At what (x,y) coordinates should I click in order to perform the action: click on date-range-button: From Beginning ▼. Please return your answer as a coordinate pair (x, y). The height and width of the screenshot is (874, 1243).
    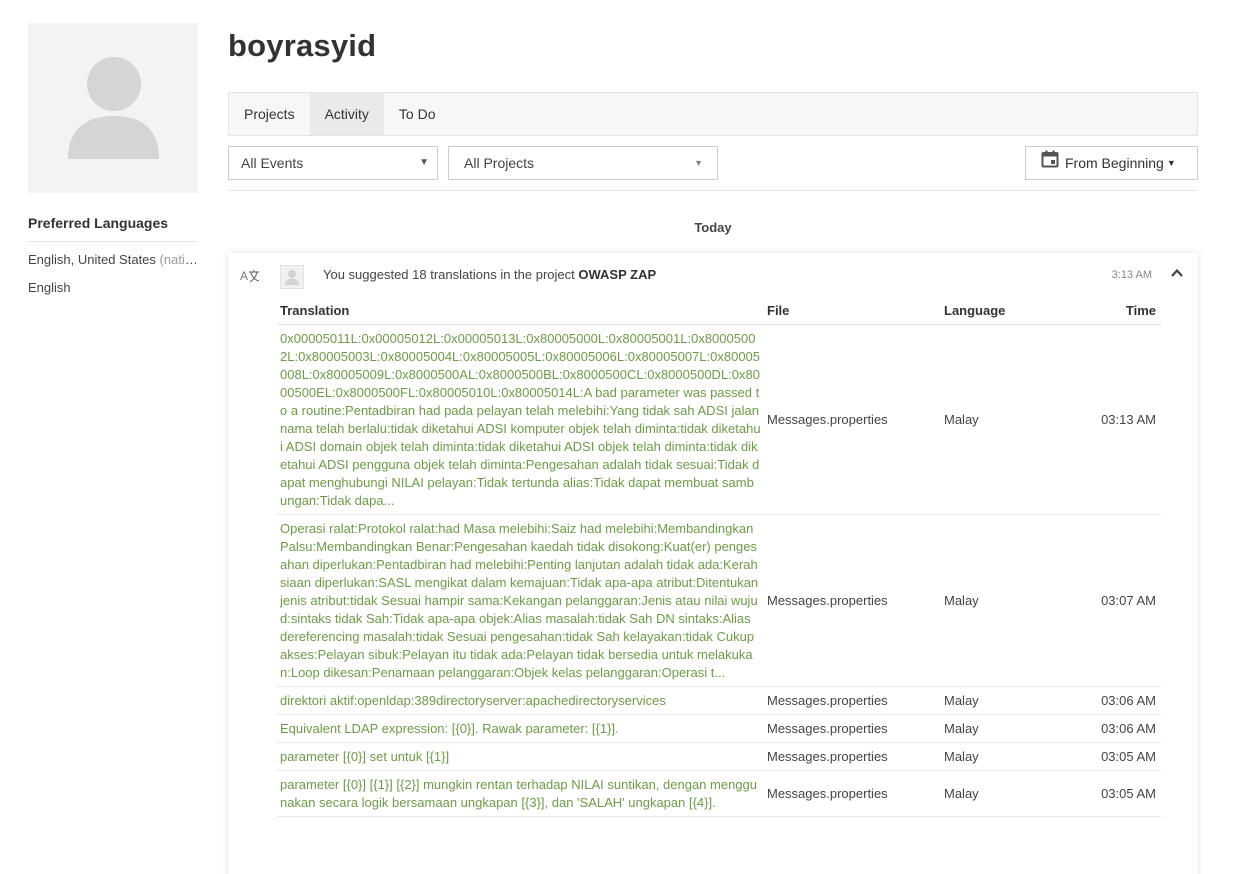
    Looking at the image, I should click on (1111, 163).